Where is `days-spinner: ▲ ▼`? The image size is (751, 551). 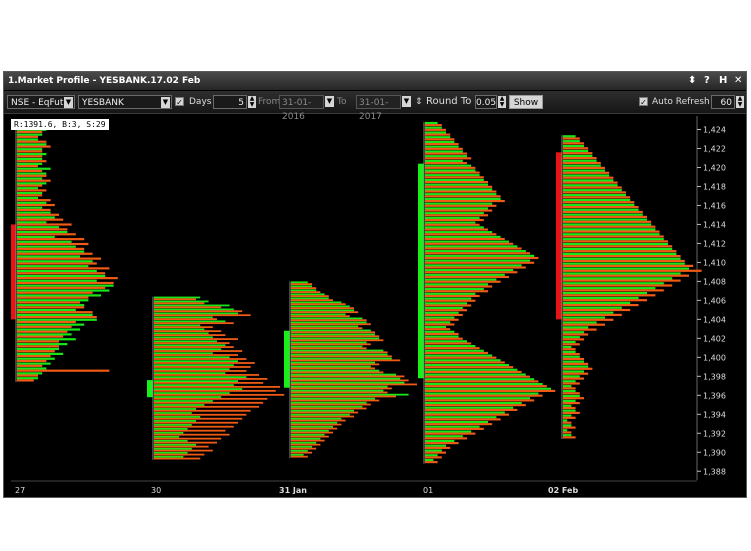
days-spinner: ▲ ▼ is located at coordinates (252, 102).